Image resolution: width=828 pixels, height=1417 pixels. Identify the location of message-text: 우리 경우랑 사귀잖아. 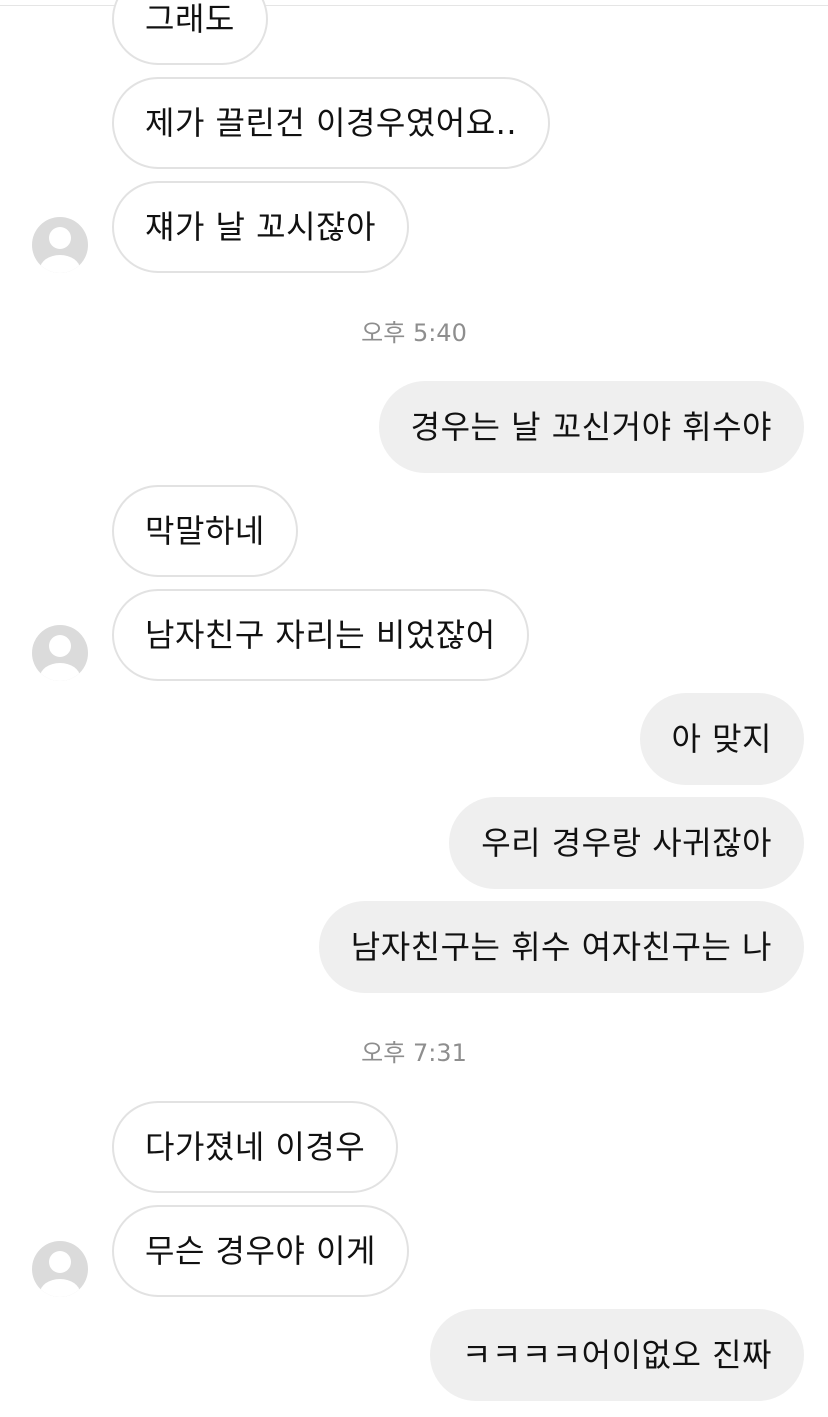
(626, 843).